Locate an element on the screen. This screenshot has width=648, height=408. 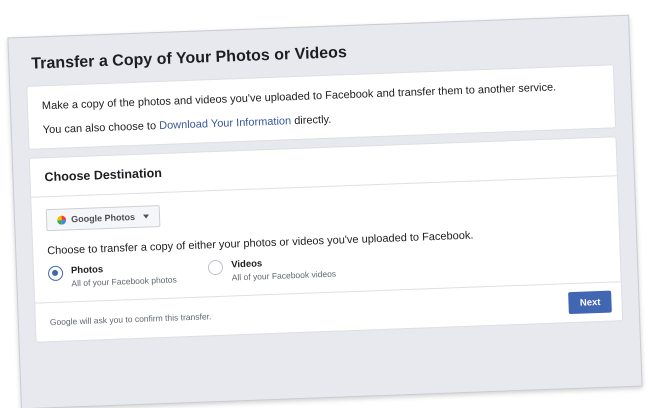
intro-download-suffix: directly. is located at coordinates (311, 120).